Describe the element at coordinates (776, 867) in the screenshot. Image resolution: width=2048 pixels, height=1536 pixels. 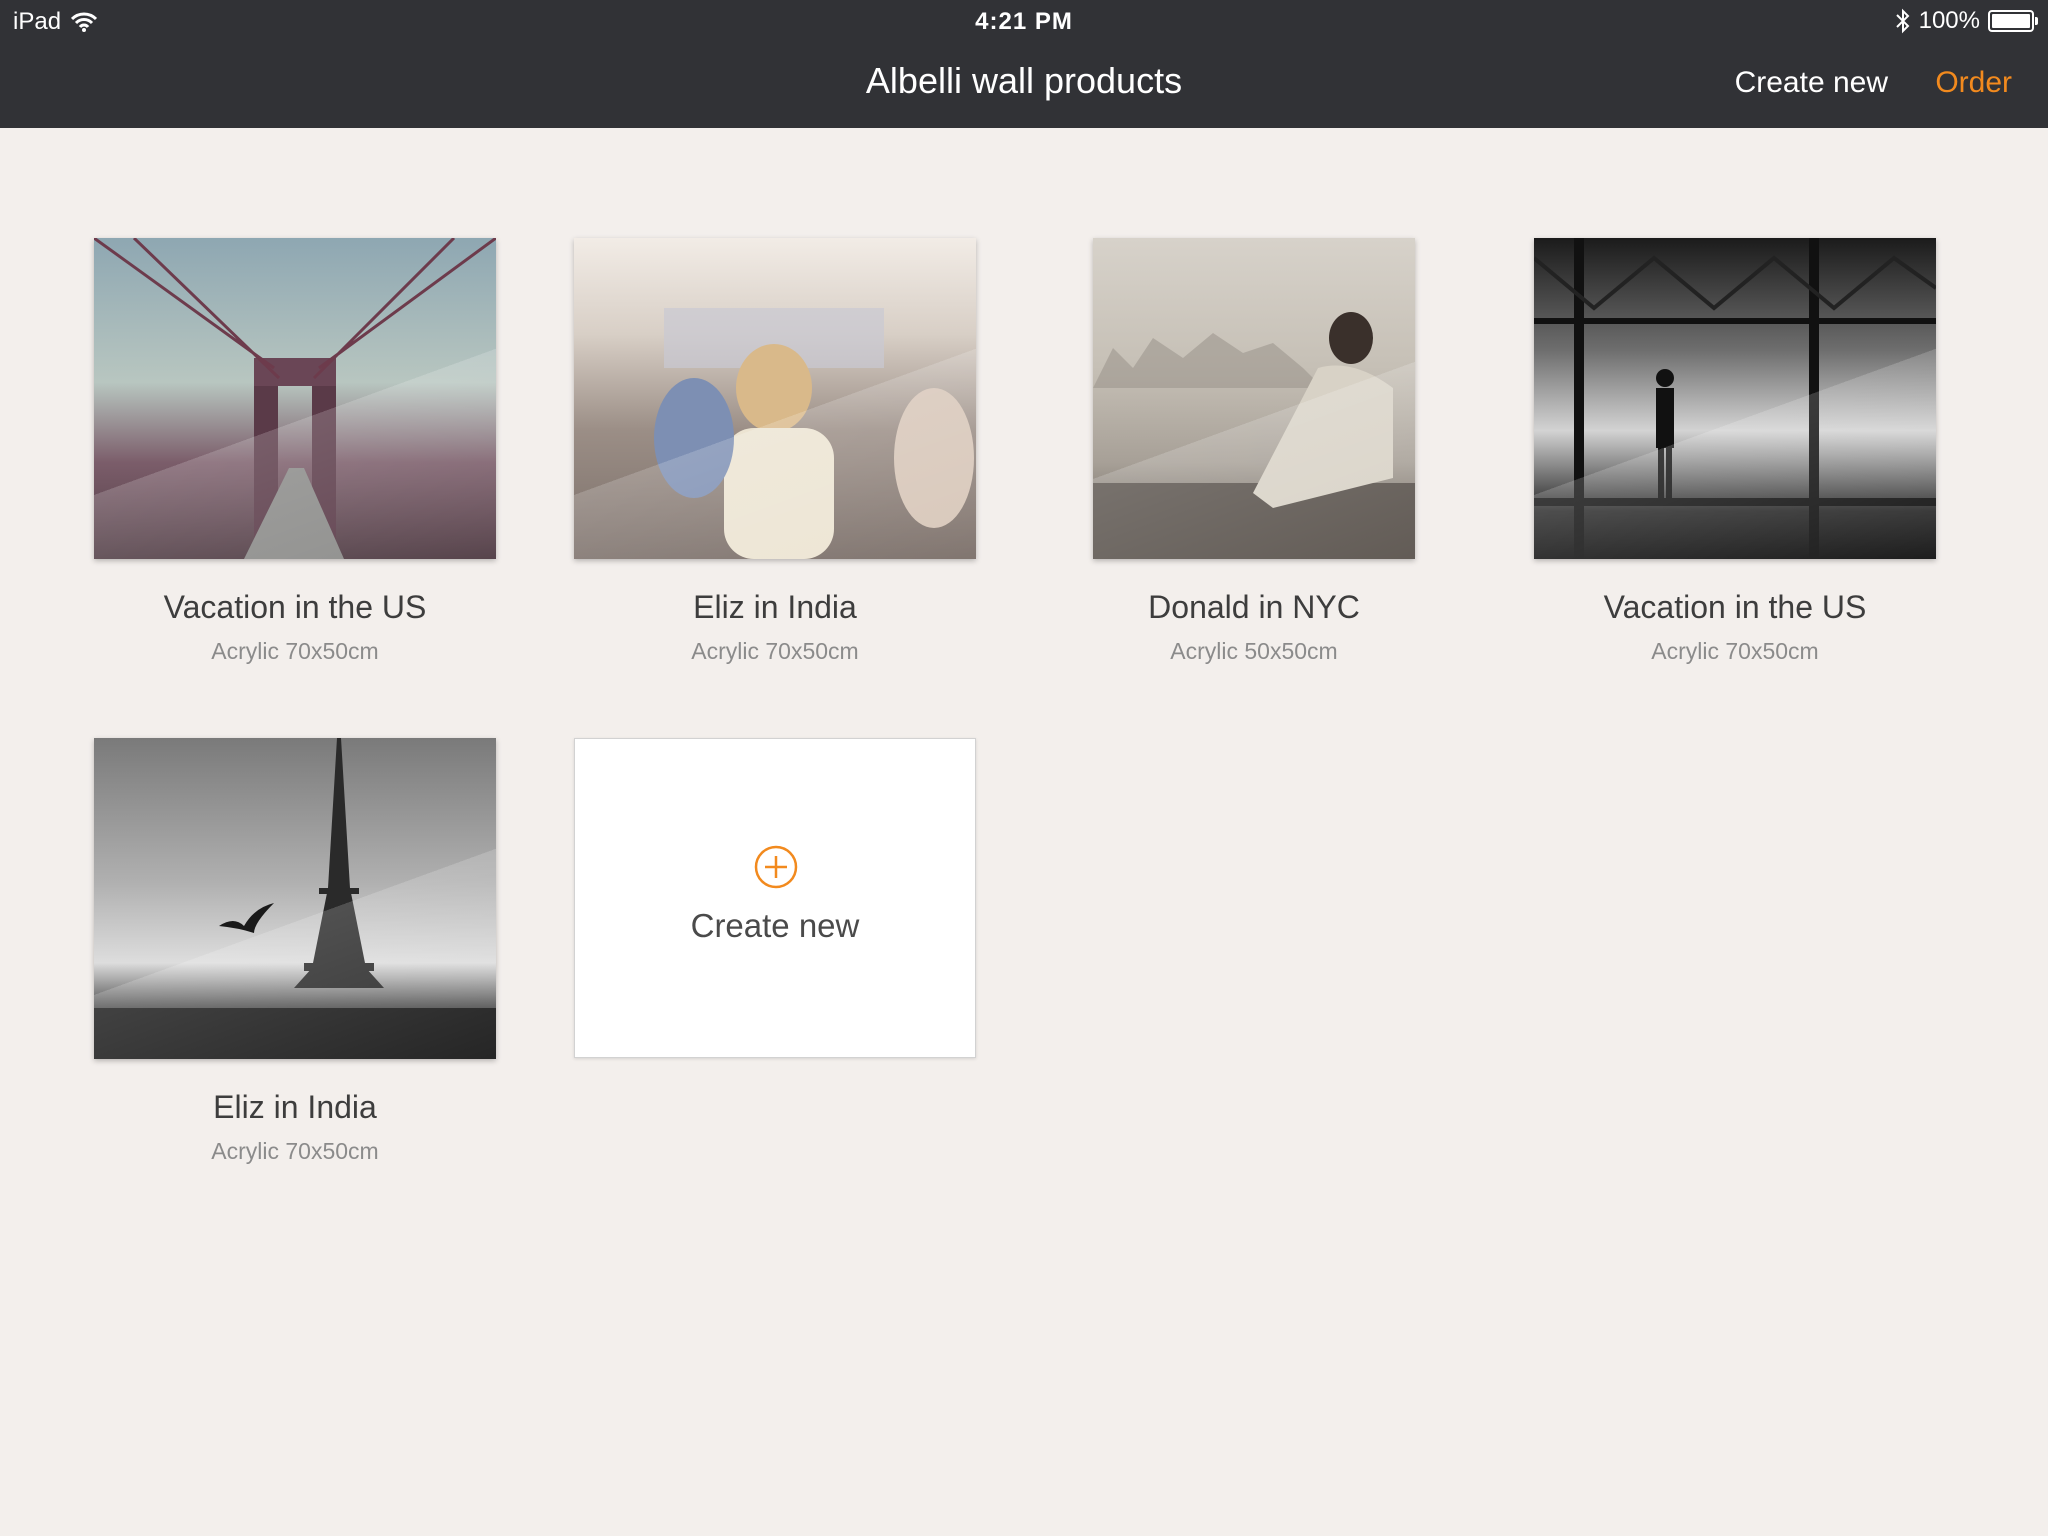
I see `plus-circle-icon` at that location.